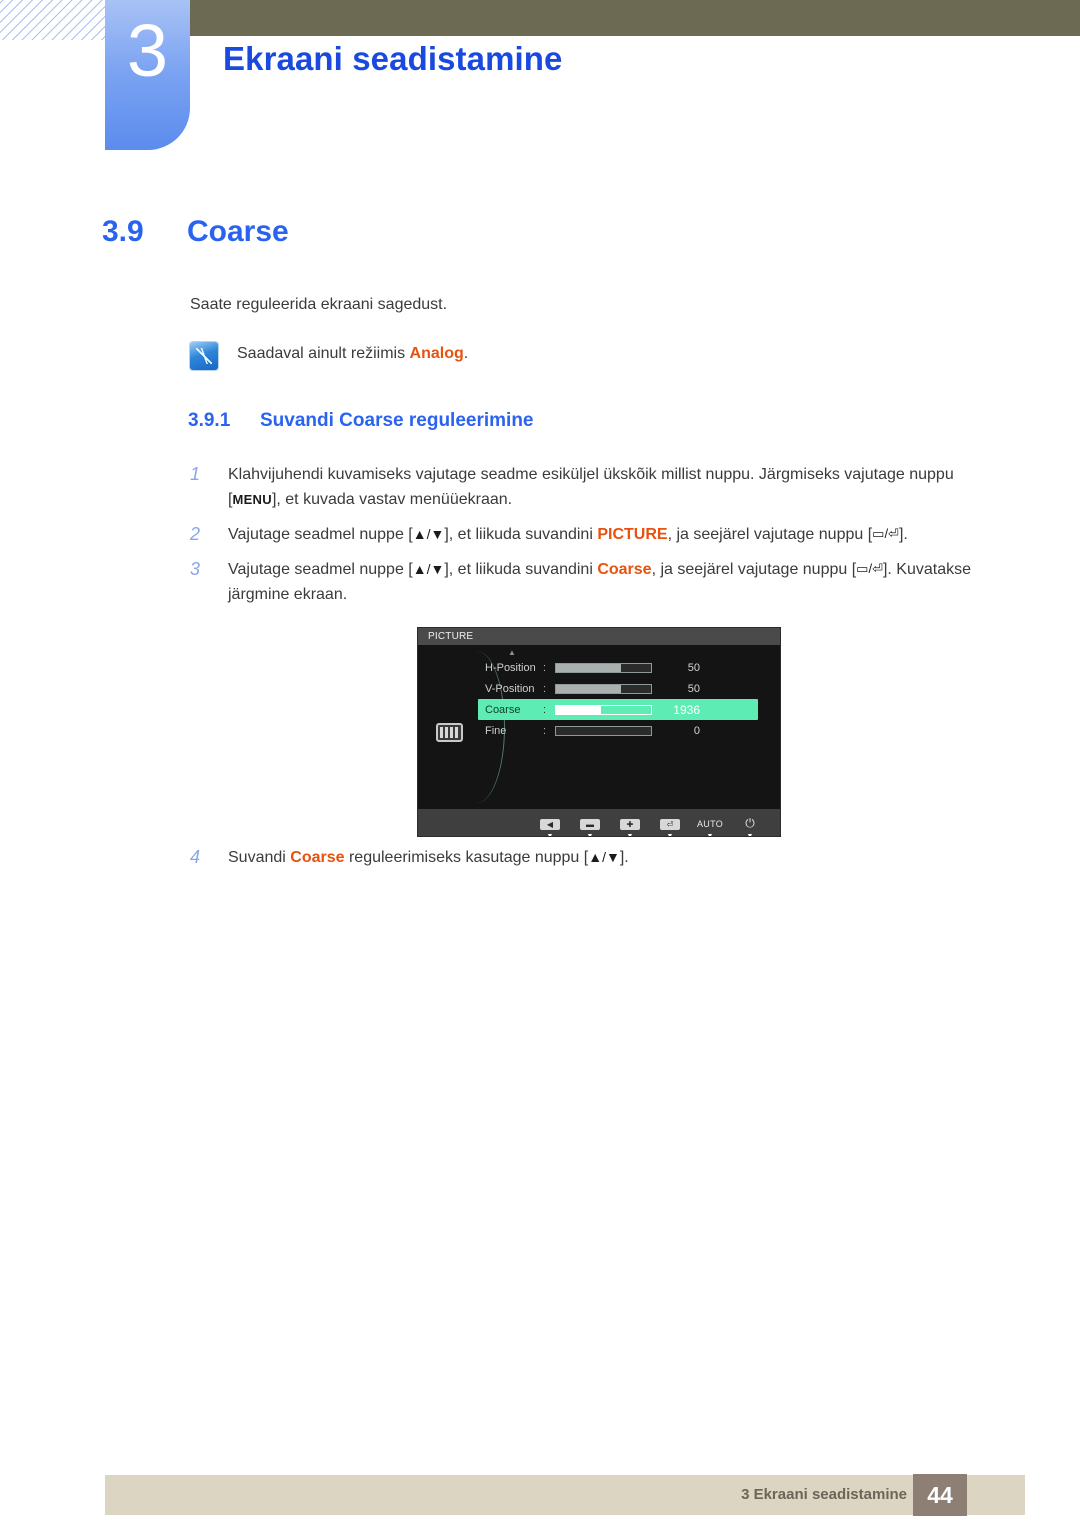  Describe the element at coordinates (940, 1495) in the screenshot. I see `page-number: 44` at that location.